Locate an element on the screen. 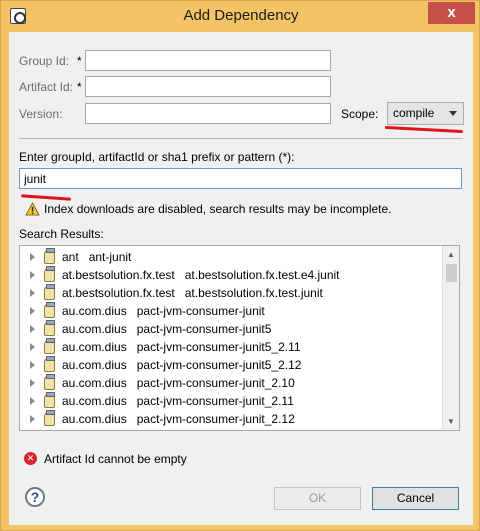 The image size is (480, 531). result-artifact-id: pact-jvm-consumer-junit_2.12 is located at coordinates (215, 419).